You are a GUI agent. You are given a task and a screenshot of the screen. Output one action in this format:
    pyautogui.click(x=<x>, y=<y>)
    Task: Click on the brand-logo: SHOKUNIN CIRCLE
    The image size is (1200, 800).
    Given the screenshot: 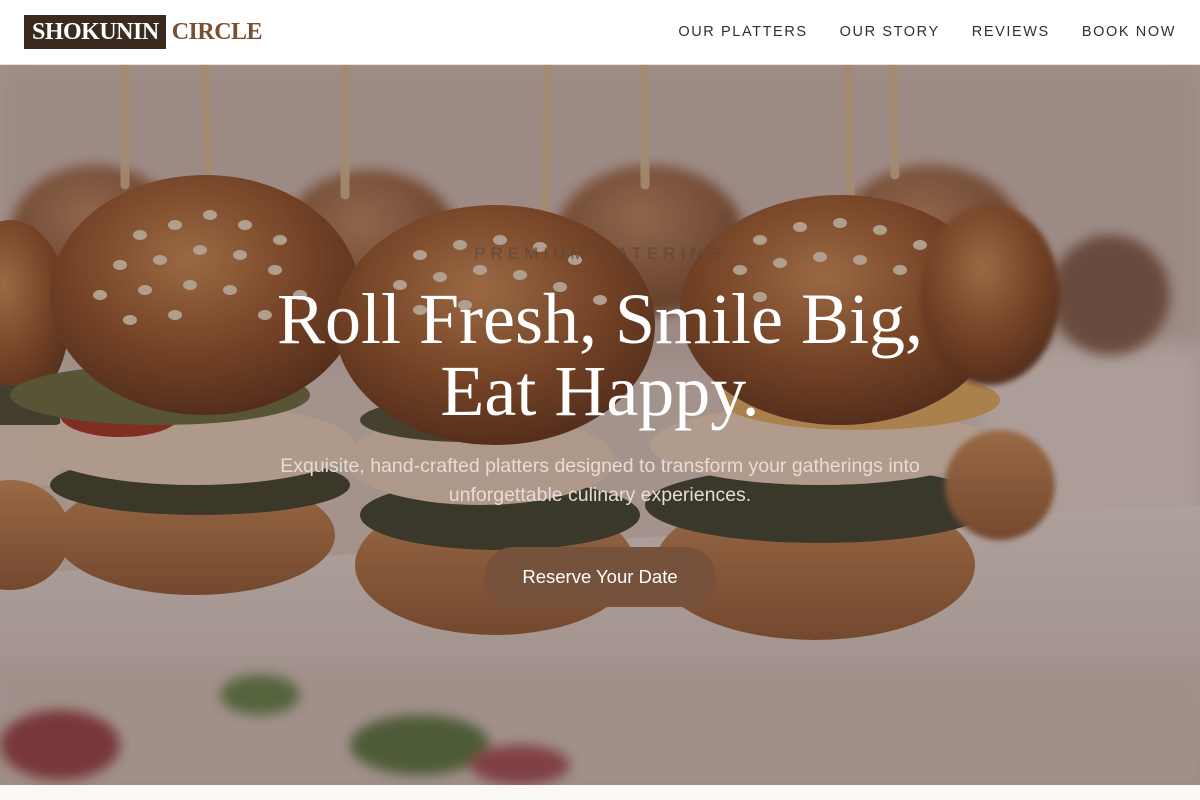 What is the action you would take?
    pyautogui.click(x=143, y=32)
    